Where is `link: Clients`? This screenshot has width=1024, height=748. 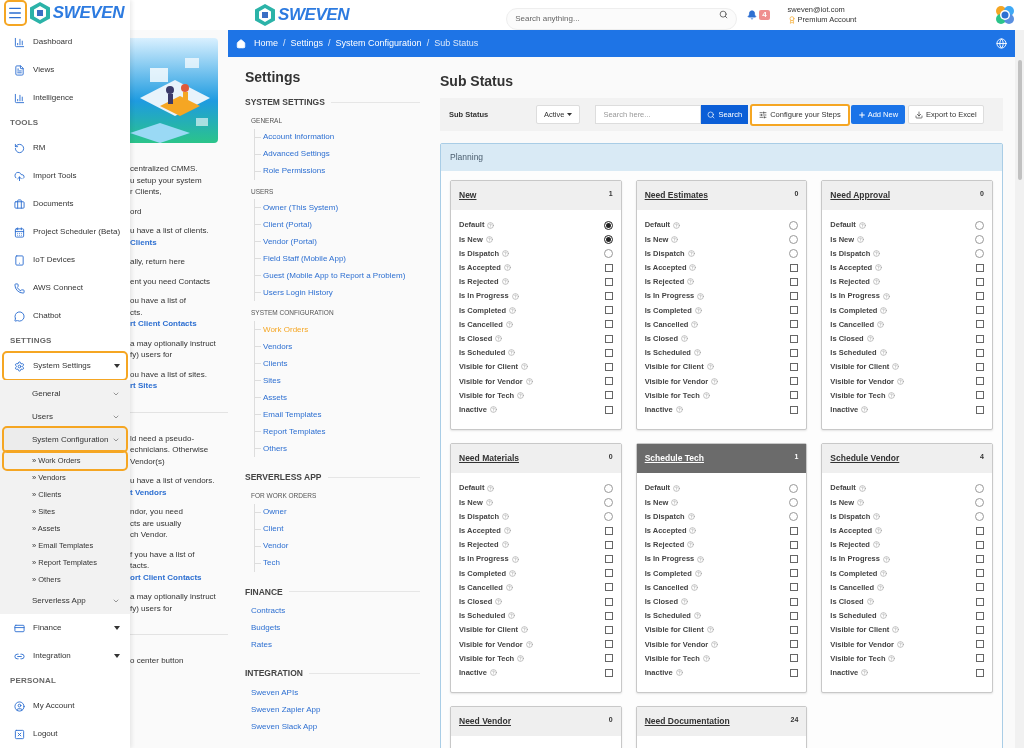 link: Clients is located at coordinates (179, 242).